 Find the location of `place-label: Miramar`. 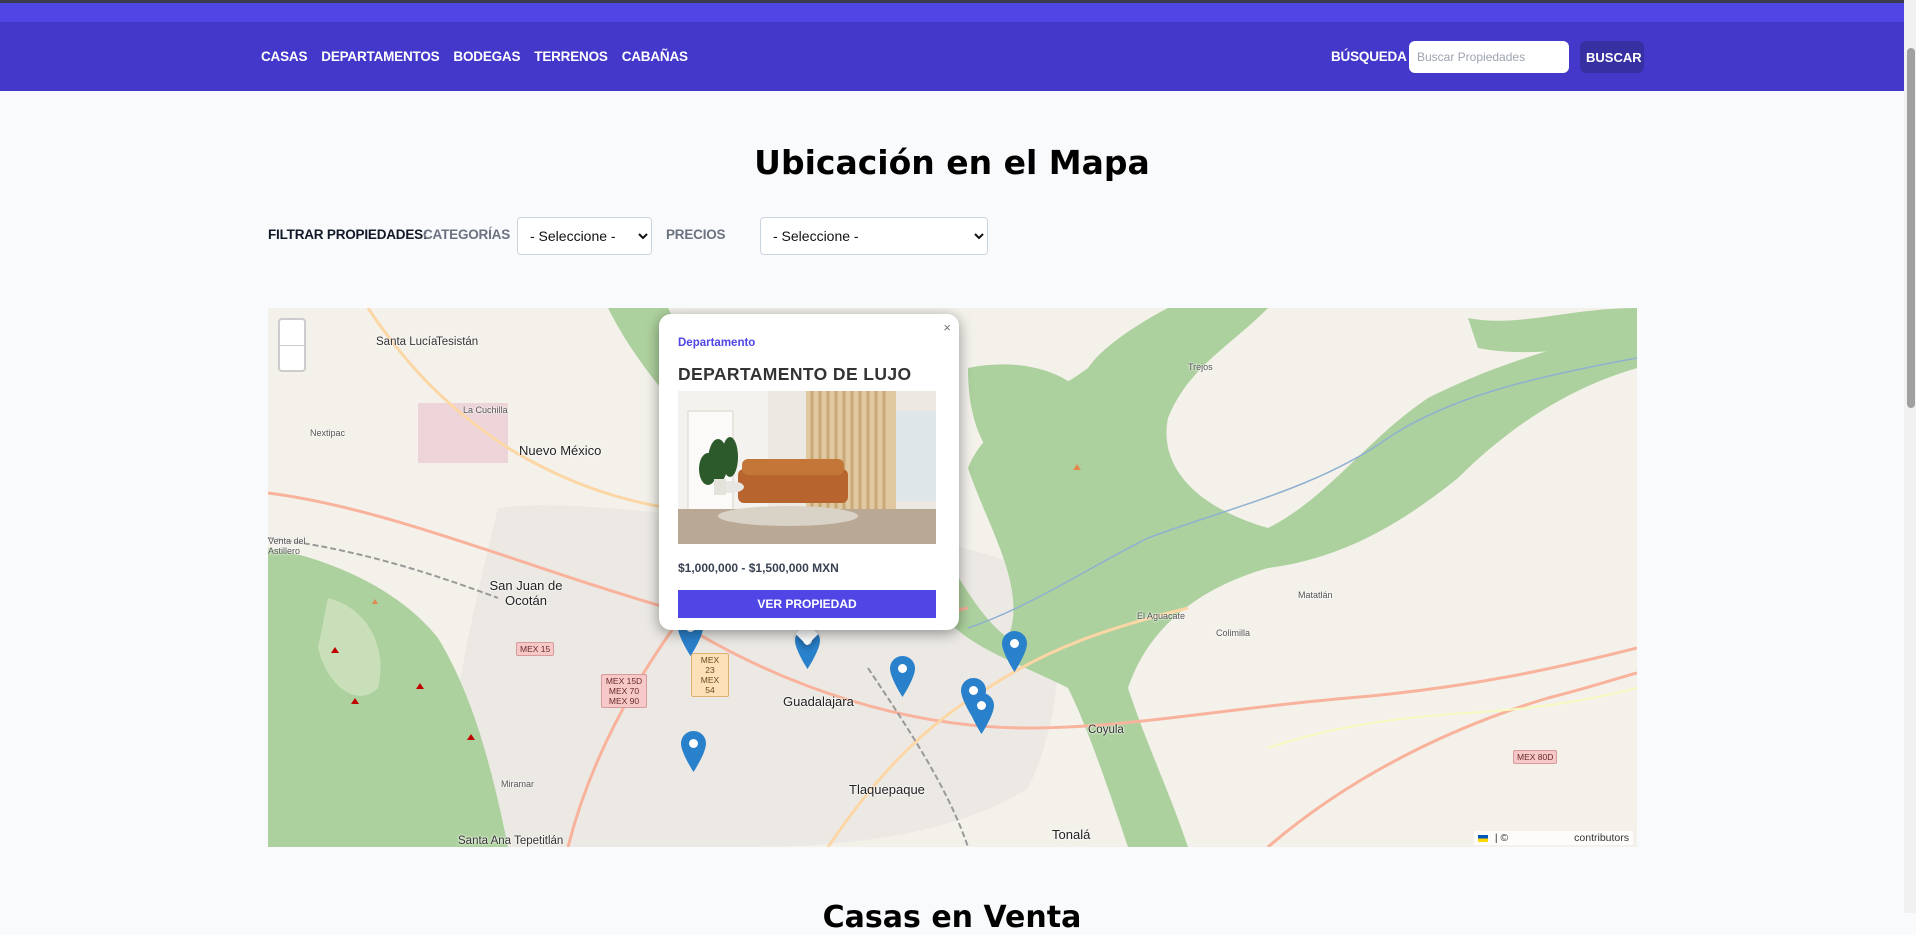

place-label: Miramar is located at coordinates (517, 784).